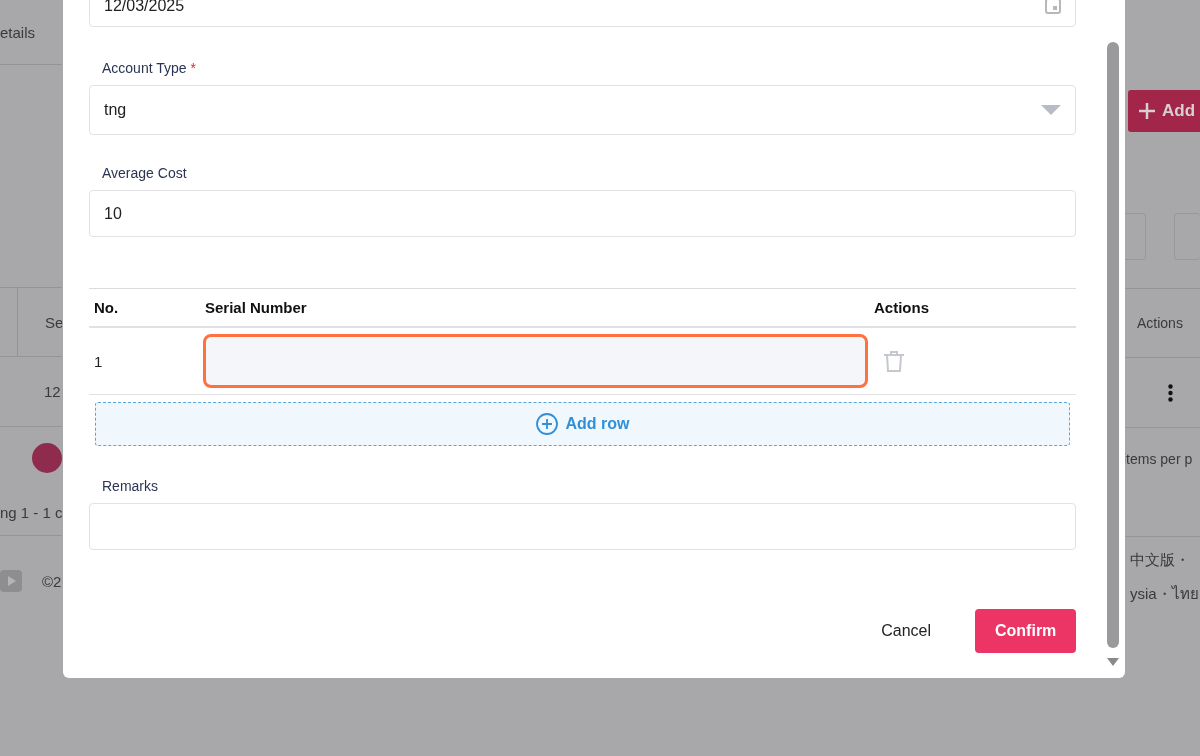  I want to click on serial-number-input, so click(535, 361).